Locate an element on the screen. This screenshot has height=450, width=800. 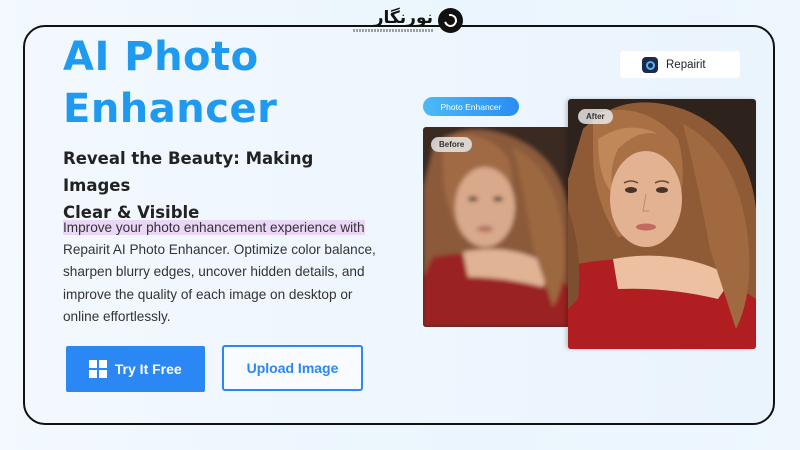
repairit-logo-icon is located at coordinates (650, 64).